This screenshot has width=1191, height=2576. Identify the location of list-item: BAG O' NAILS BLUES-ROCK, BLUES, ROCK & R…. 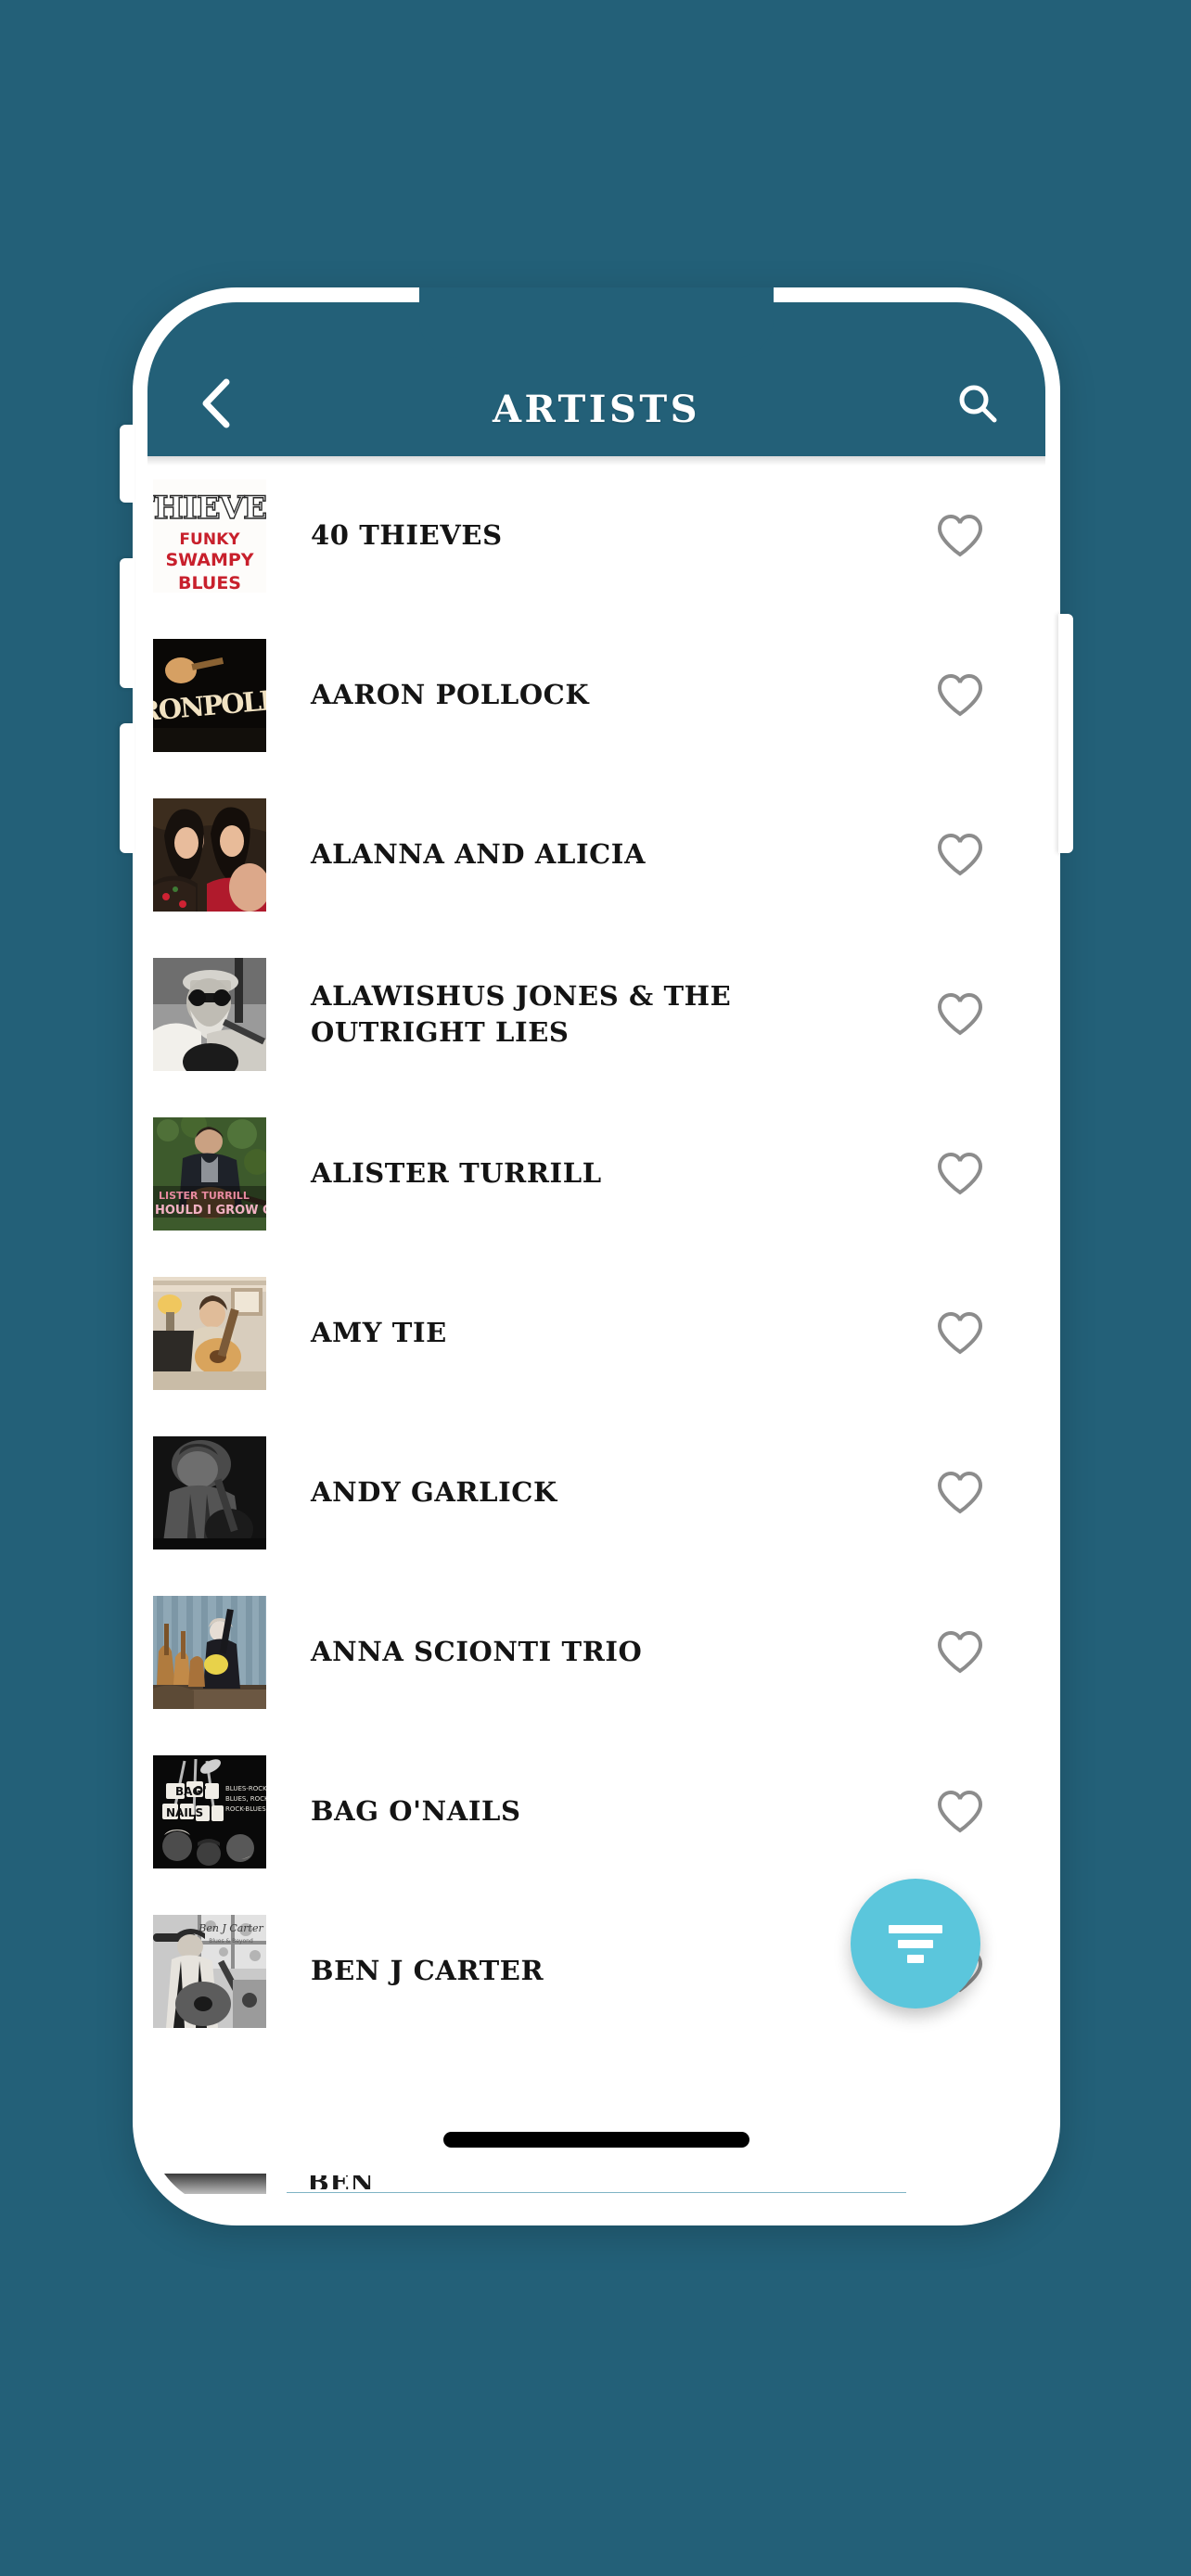
(596, 1812).